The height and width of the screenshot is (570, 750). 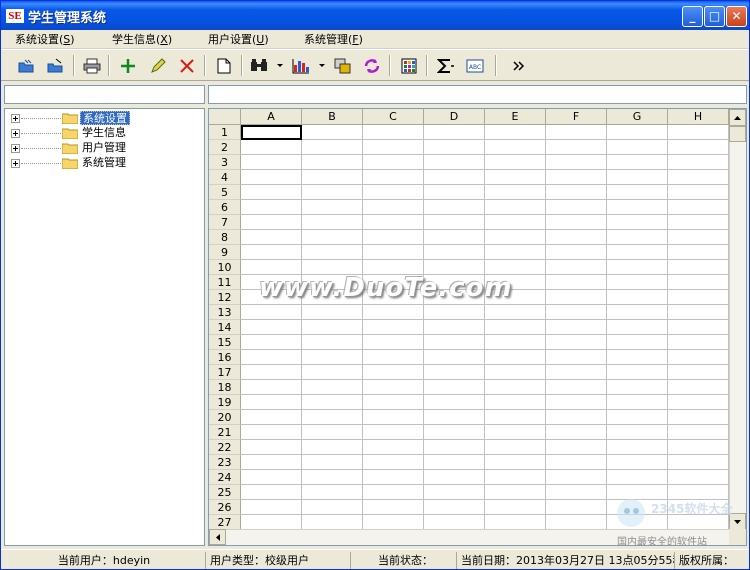 I want to click on scroll-left-button, so click(x=217, y=537).